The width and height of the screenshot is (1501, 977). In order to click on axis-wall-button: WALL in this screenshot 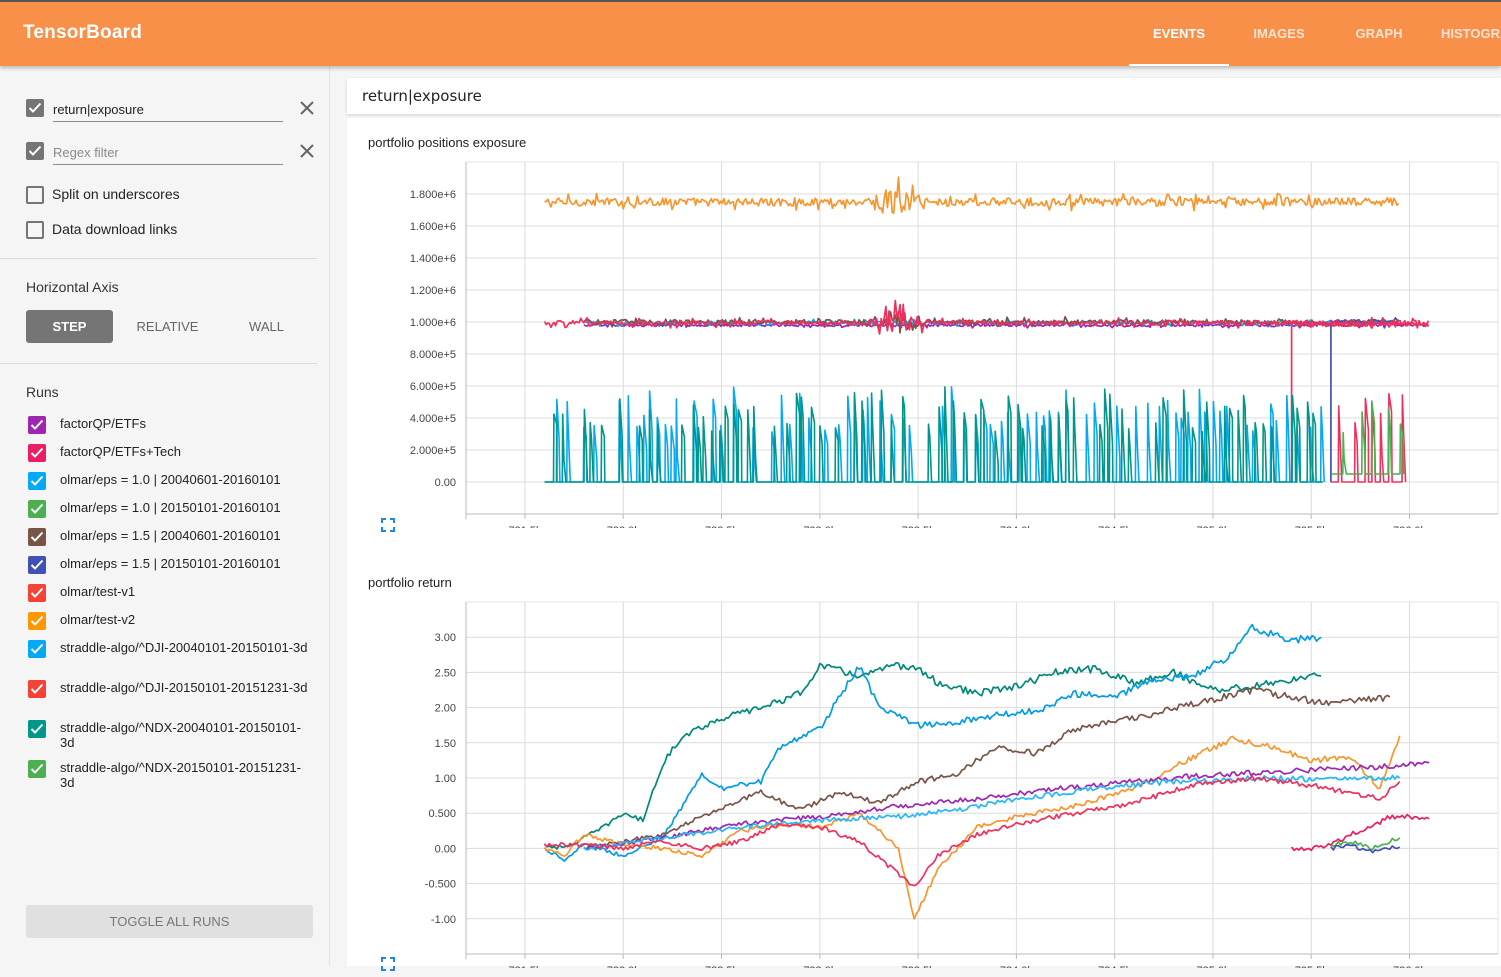, I will do `click(266, 326)`.